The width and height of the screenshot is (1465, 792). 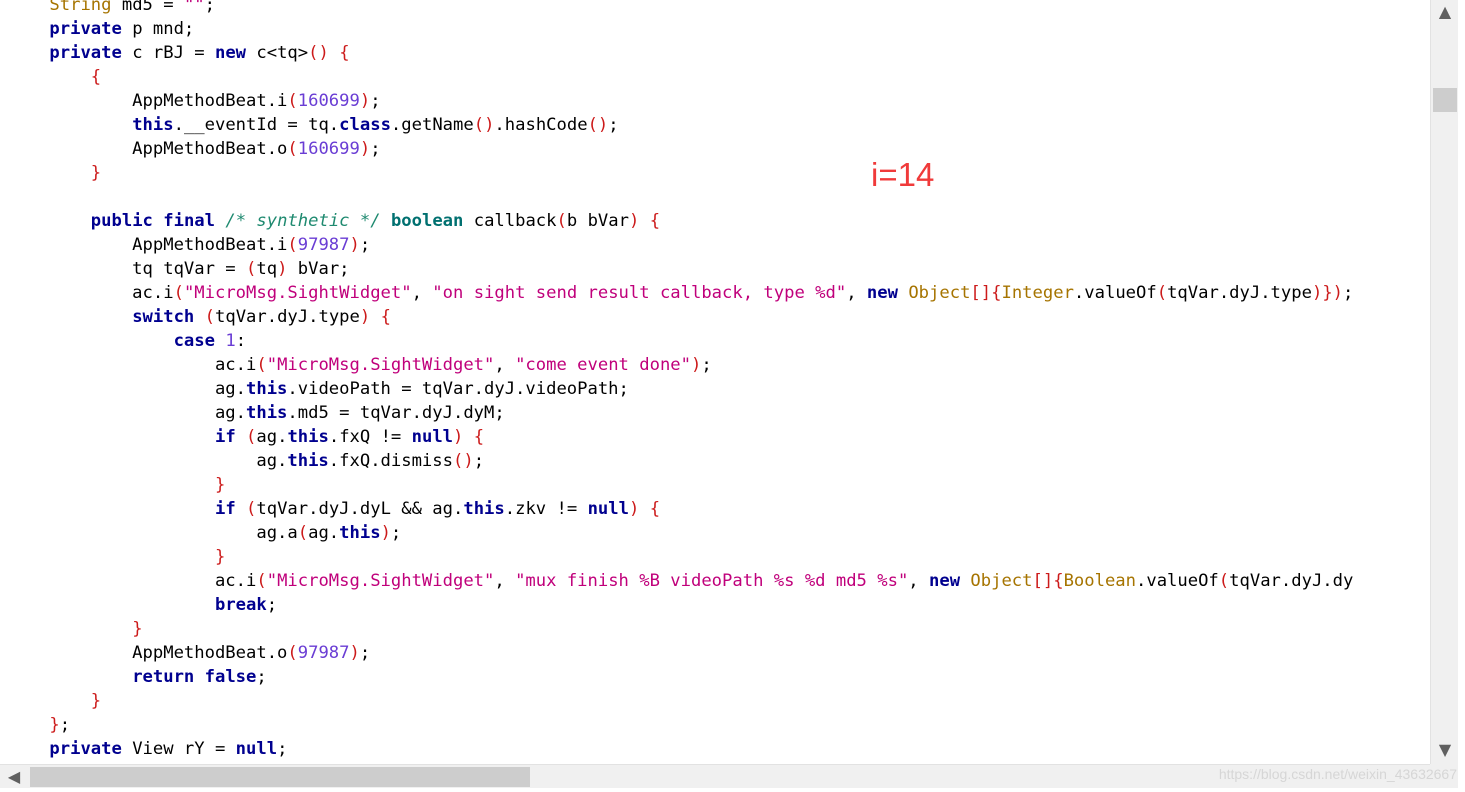 What do you see at coordinates (1333, 293) in the screenshot?
I see `code-token: })` at bounding box center [1333, 293].